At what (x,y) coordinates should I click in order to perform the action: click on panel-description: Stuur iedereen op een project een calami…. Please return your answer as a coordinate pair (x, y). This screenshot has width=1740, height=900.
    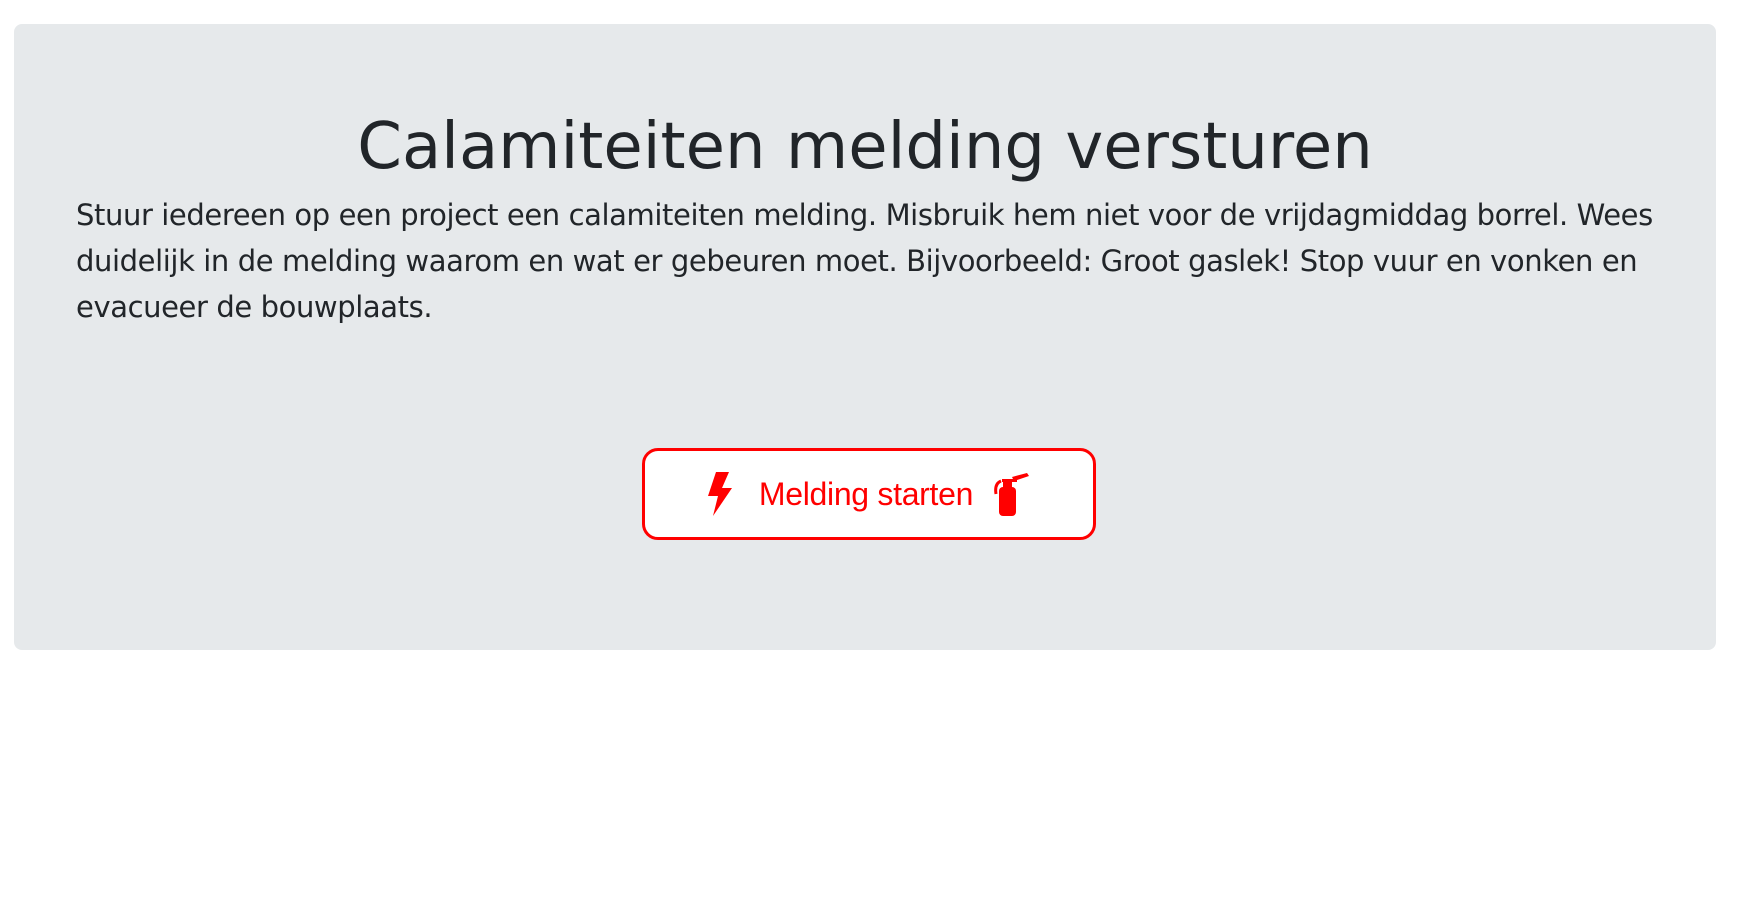
    Looking at the image, I should click on (864, 261).